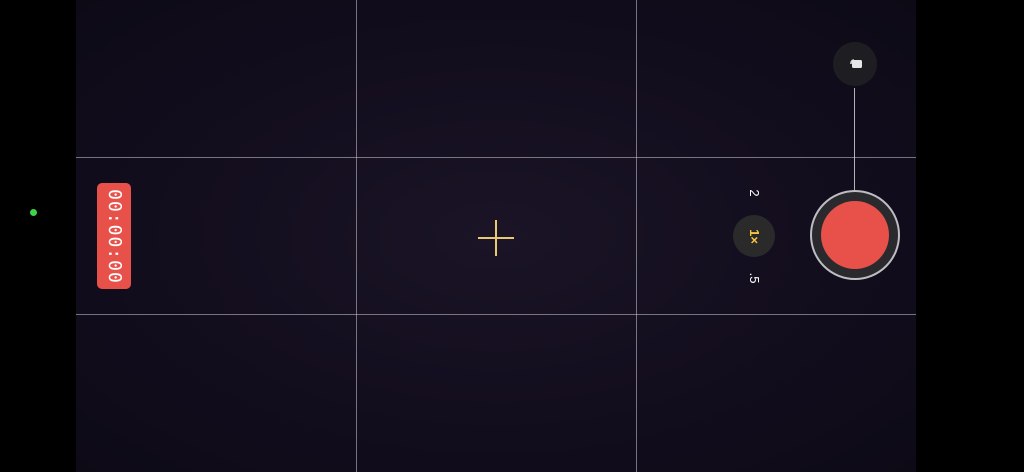 The width and height of the screenshot is (1024, 472). I want to click on recording-timer: 00:00:00, so click(114, 236).